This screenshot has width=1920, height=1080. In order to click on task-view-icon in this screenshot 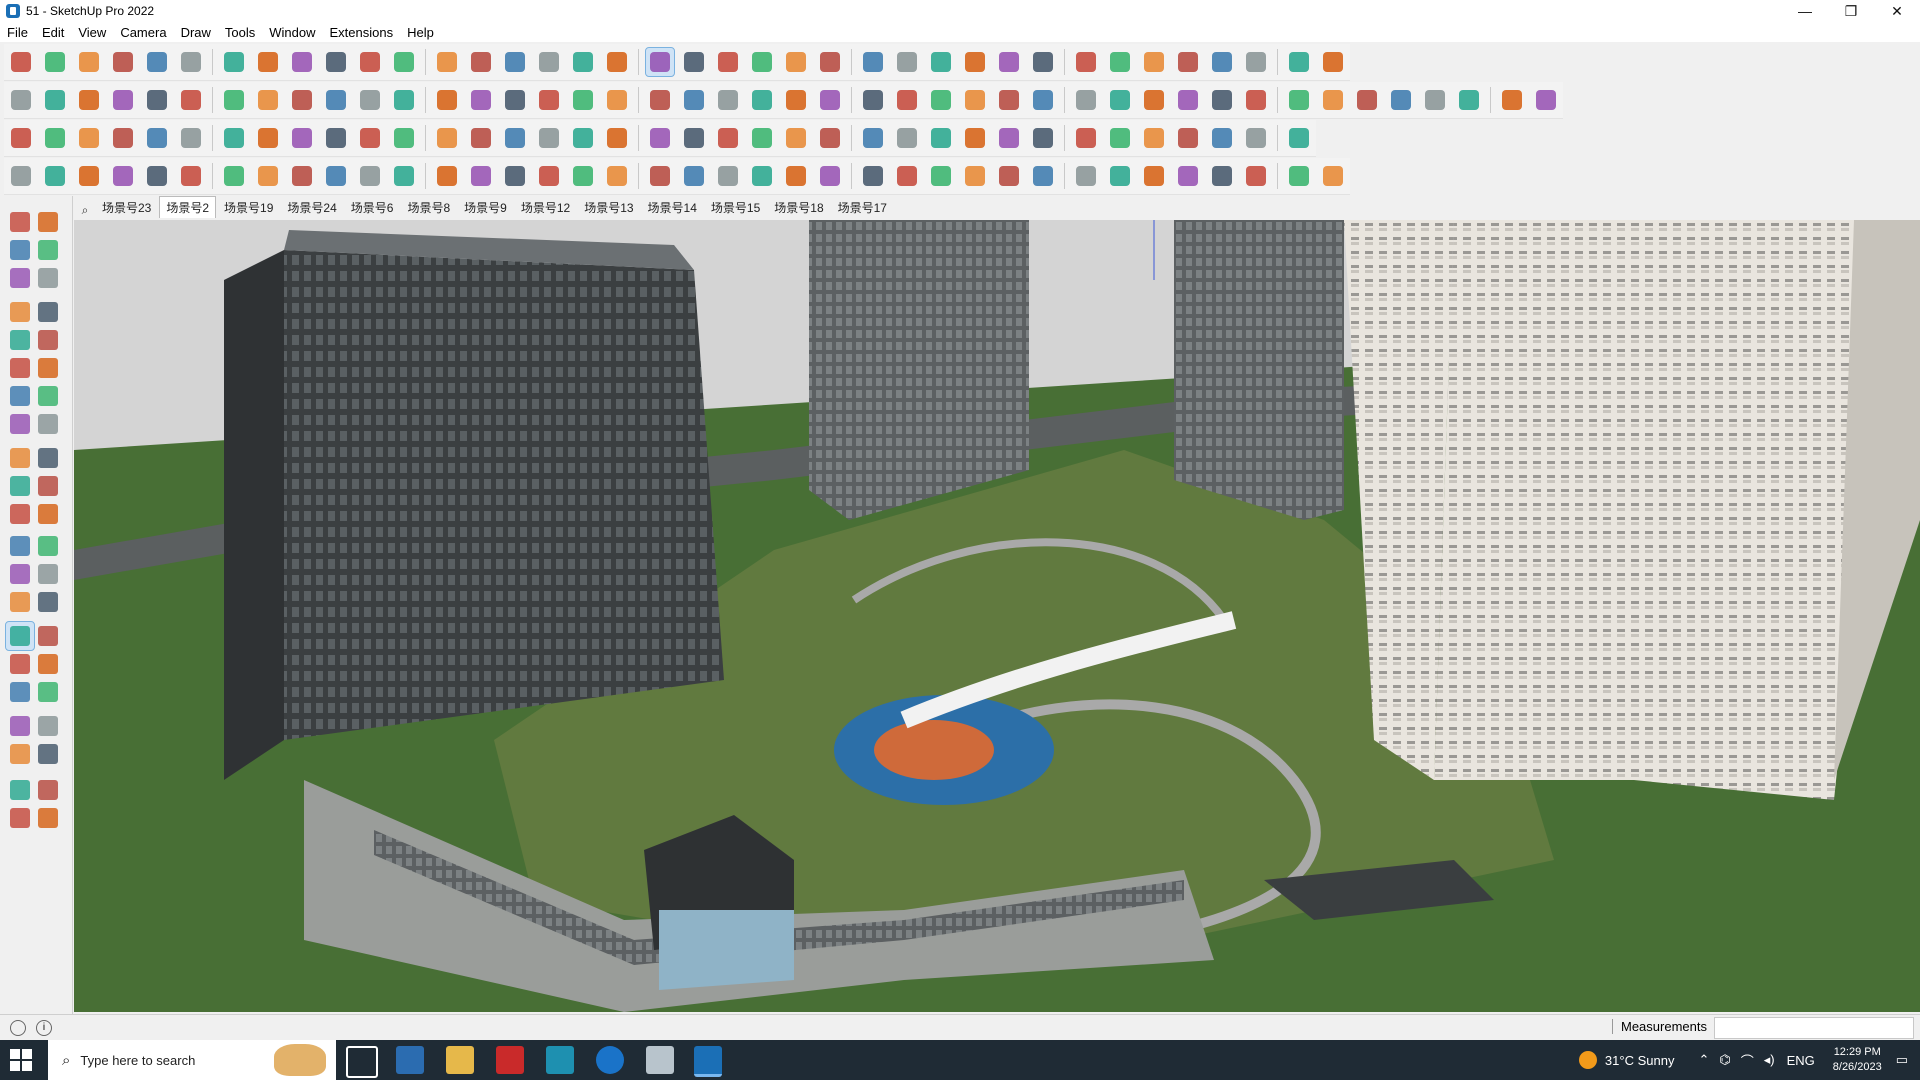, I will do `click(362, 1062)`.